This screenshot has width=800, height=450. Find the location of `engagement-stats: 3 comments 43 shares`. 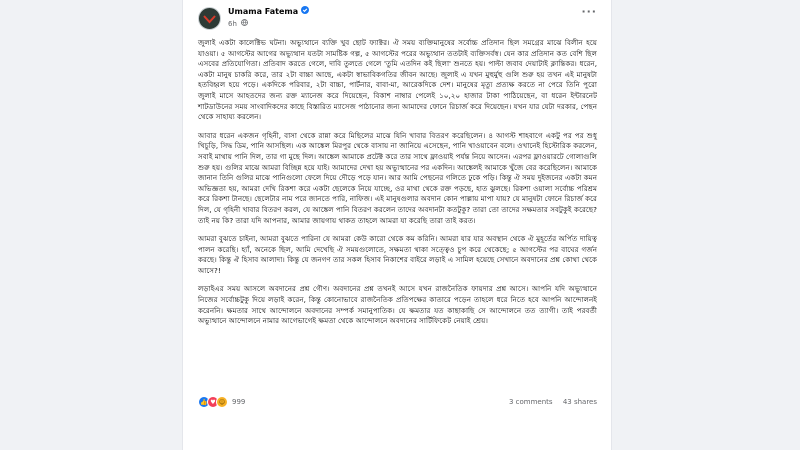

engagement-stats: 3 comments 43 shares is located at coordinates (549, 402).